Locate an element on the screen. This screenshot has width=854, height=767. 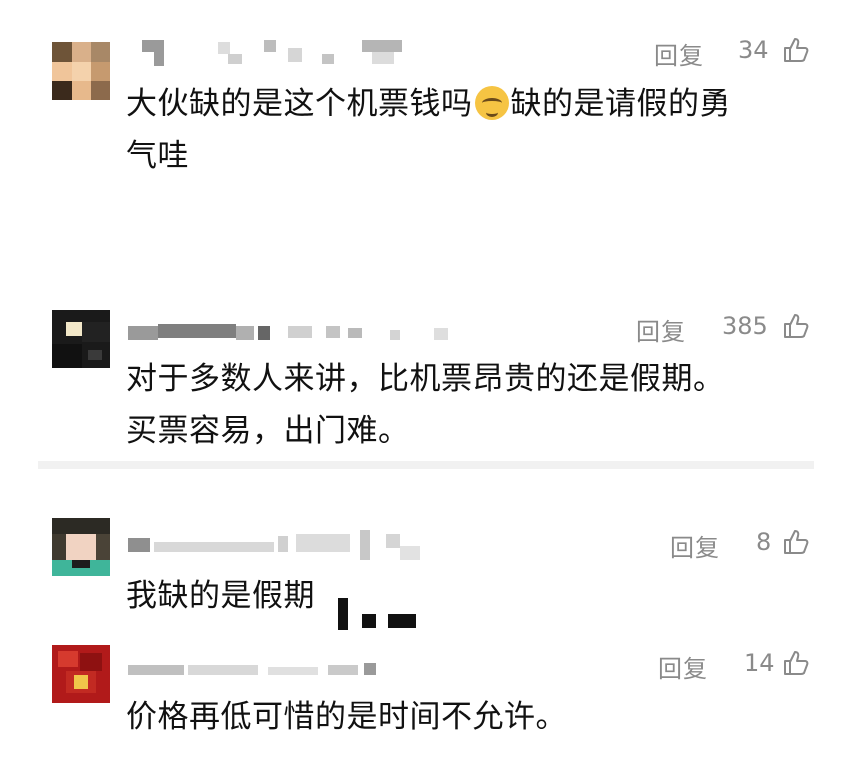
comment-line: 价格再低可惜的是时间不允许。 is located at coordinates (346, 717).